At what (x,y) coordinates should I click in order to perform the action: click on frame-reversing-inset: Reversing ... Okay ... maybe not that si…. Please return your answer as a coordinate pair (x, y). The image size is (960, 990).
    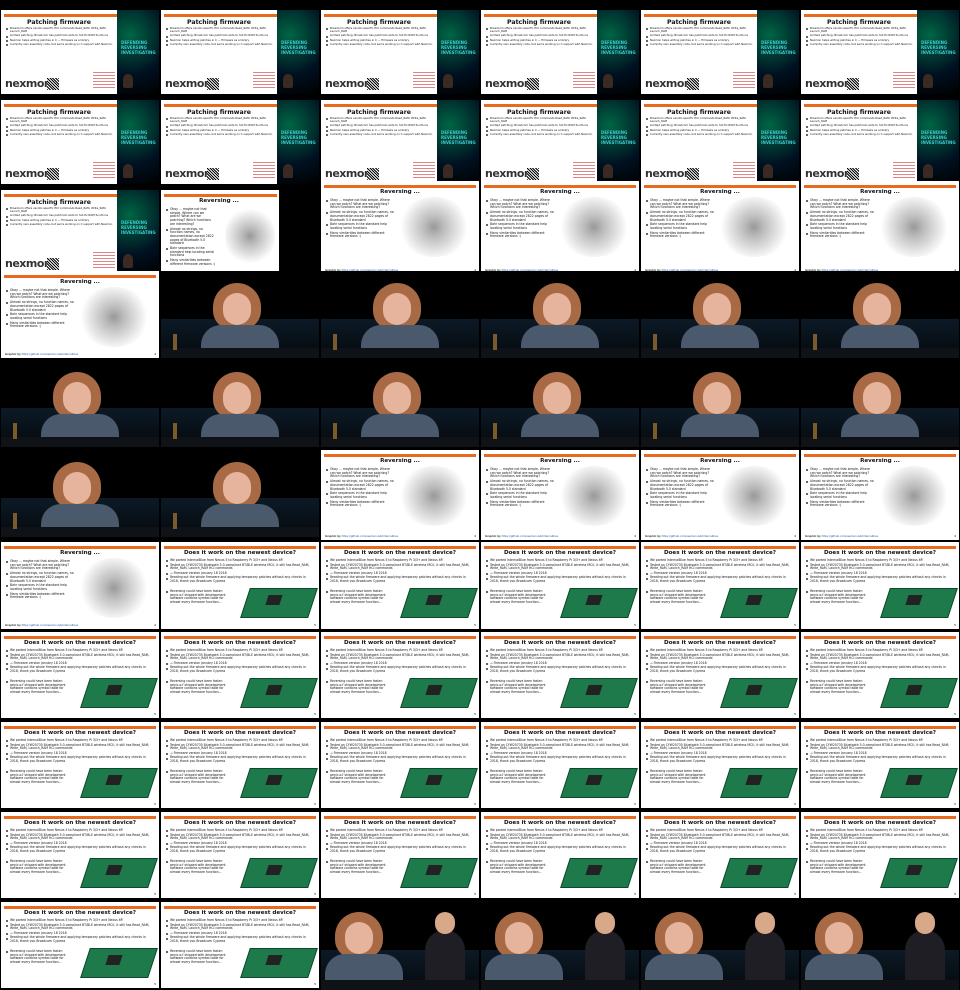
    Looking at the image, I should click on (240, 232).